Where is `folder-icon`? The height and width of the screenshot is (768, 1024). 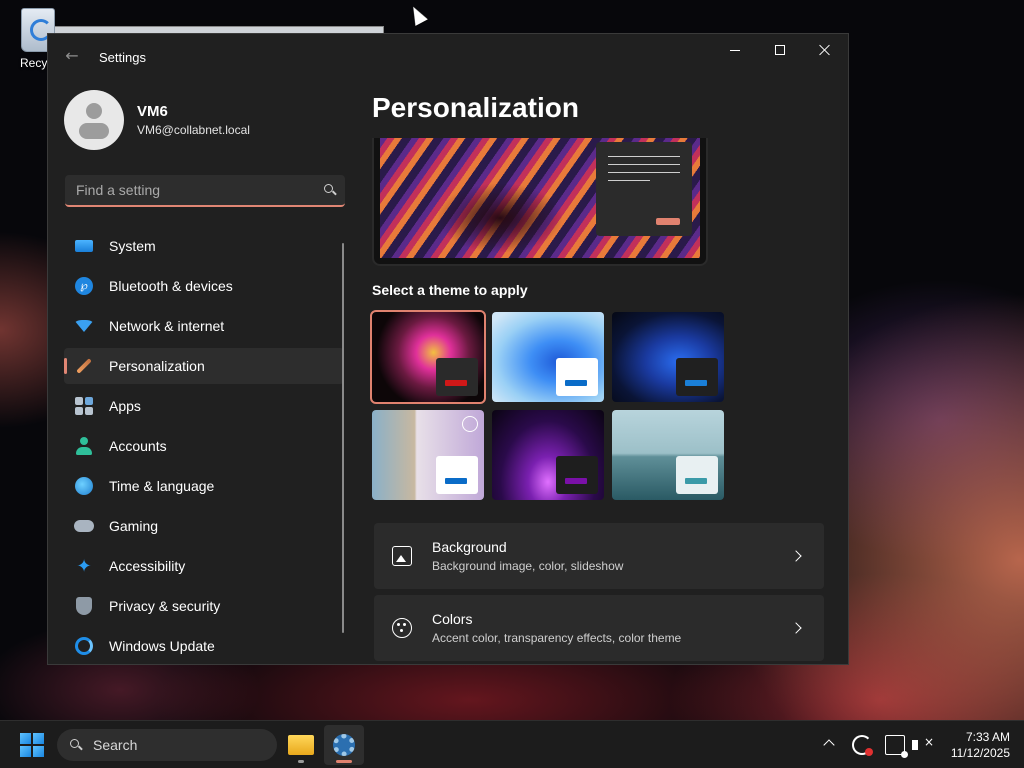
folder-icon is located at coordinates (301, 745).